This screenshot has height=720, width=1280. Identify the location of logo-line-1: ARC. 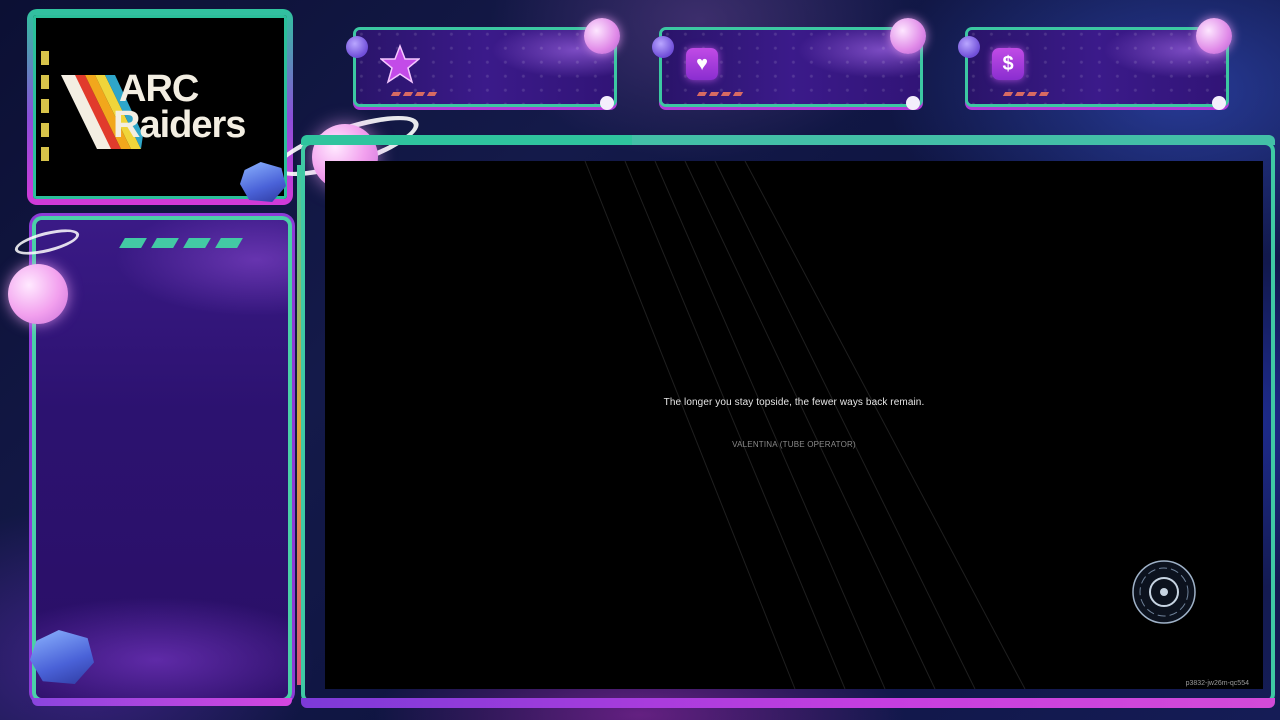
(159, 89).